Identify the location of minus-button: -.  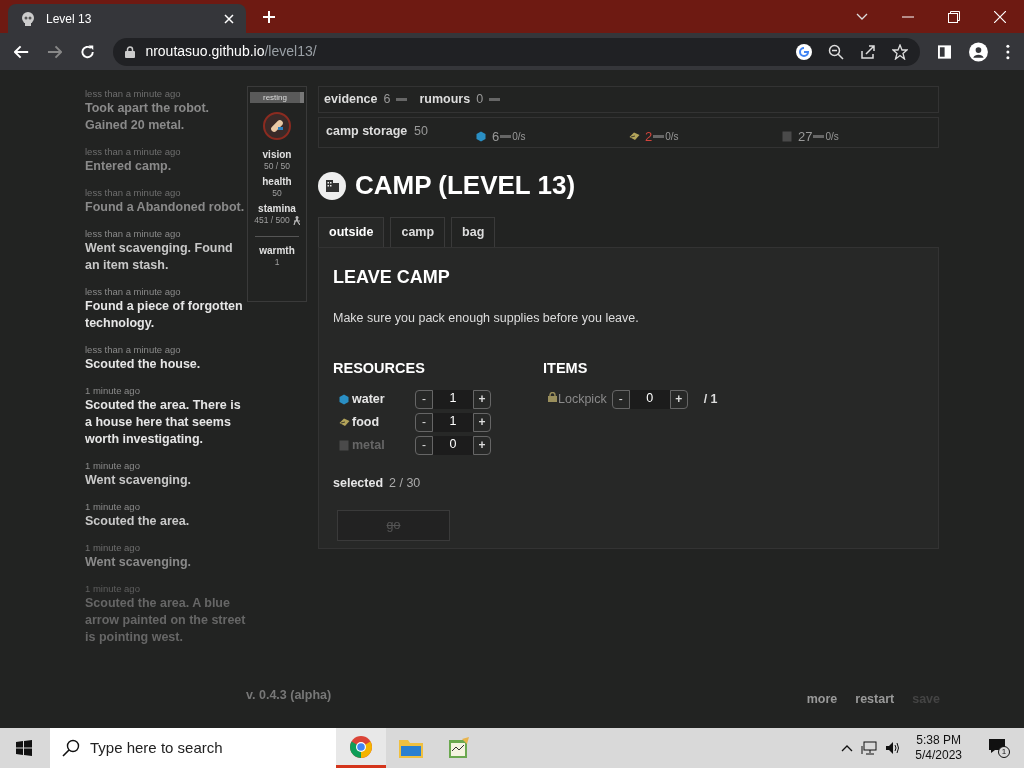
(620, 399).